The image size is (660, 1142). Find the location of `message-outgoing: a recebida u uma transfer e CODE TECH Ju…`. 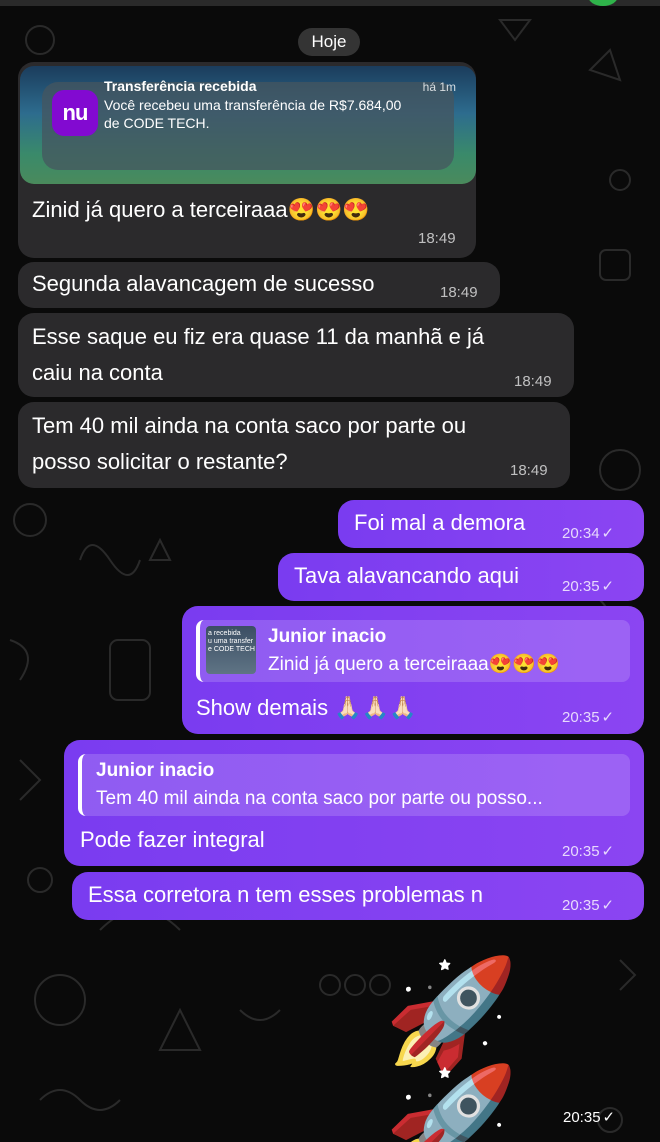

message-outgoing: a recebida u uma transfer e CODE TECH Ju… is located at coordinates (413, 670).